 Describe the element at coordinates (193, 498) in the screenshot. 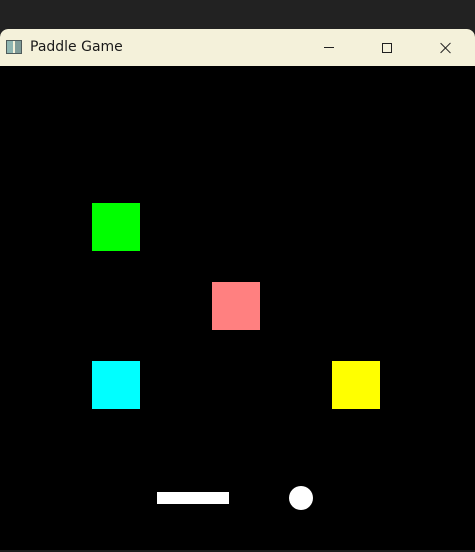

I see `player-paddle` at that location.